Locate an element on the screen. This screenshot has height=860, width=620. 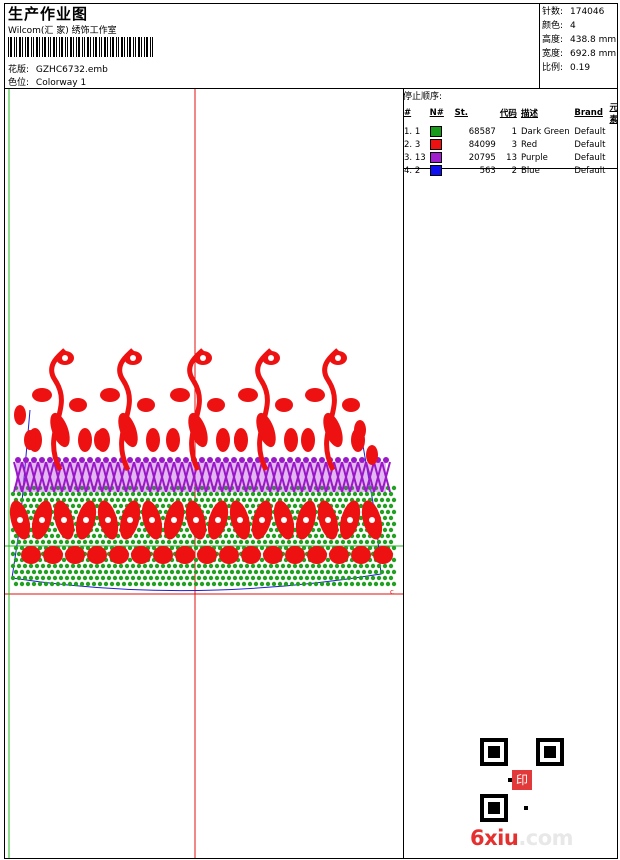
row-index: 1. 1 is located at coordinates (412, 131).